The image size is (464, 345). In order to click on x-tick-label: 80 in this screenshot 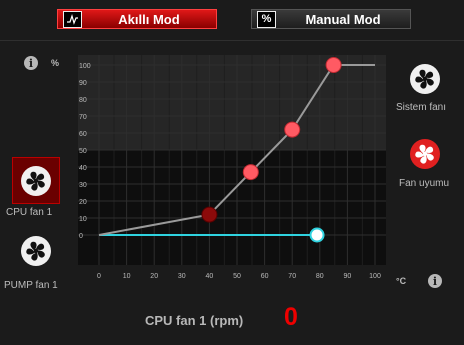, I will do `click(320, 276)`.